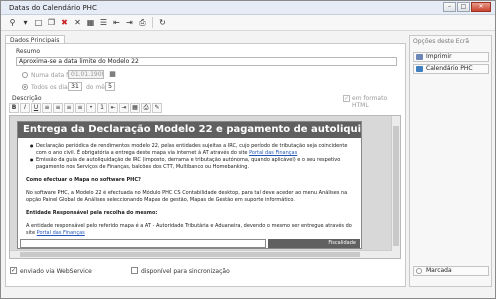  What do you see at coordinates (13, 270) in the screenshot?
I see `webservice-checkbox: ✓` at bounding box center [13, 270].